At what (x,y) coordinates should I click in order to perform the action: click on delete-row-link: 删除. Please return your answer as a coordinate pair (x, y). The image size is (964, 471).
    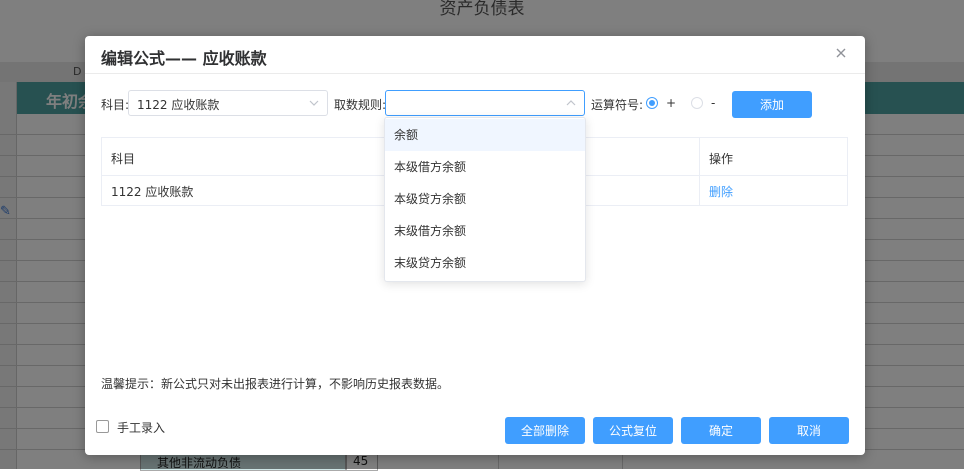
    Looking at the image, I should click on (721, 191).